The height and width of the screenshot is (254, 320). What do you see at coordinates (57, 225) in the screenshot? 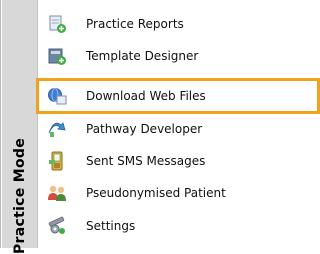
I see `settings-icon` at bounding box center [57, 225].